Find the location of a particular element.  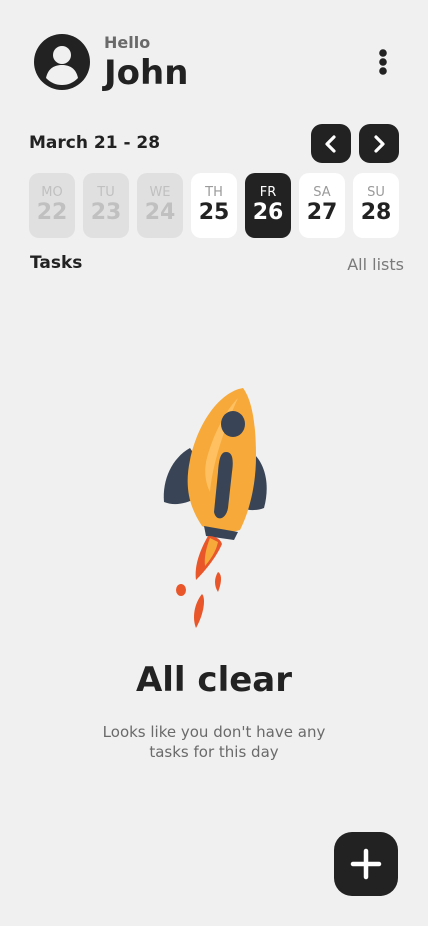

day-date: 24 is located at coordinates (160, 212).